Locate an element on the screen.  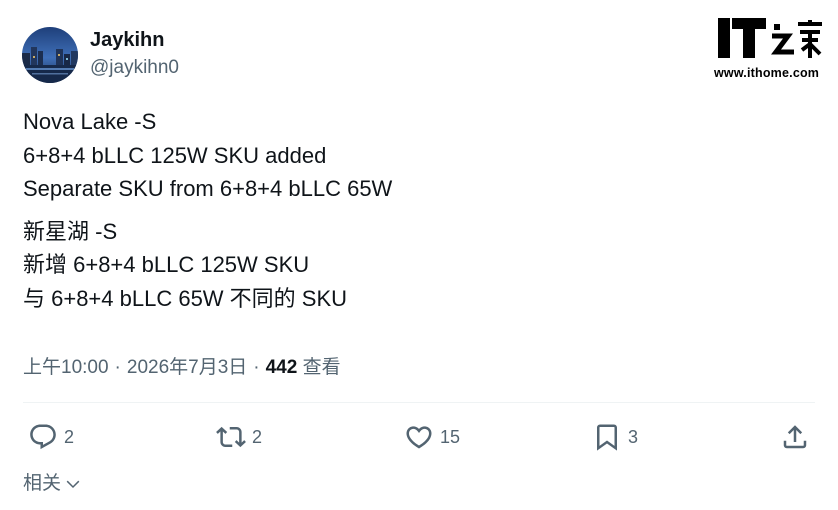
bookmark-button: 3 is located at coordinates (615, 437).